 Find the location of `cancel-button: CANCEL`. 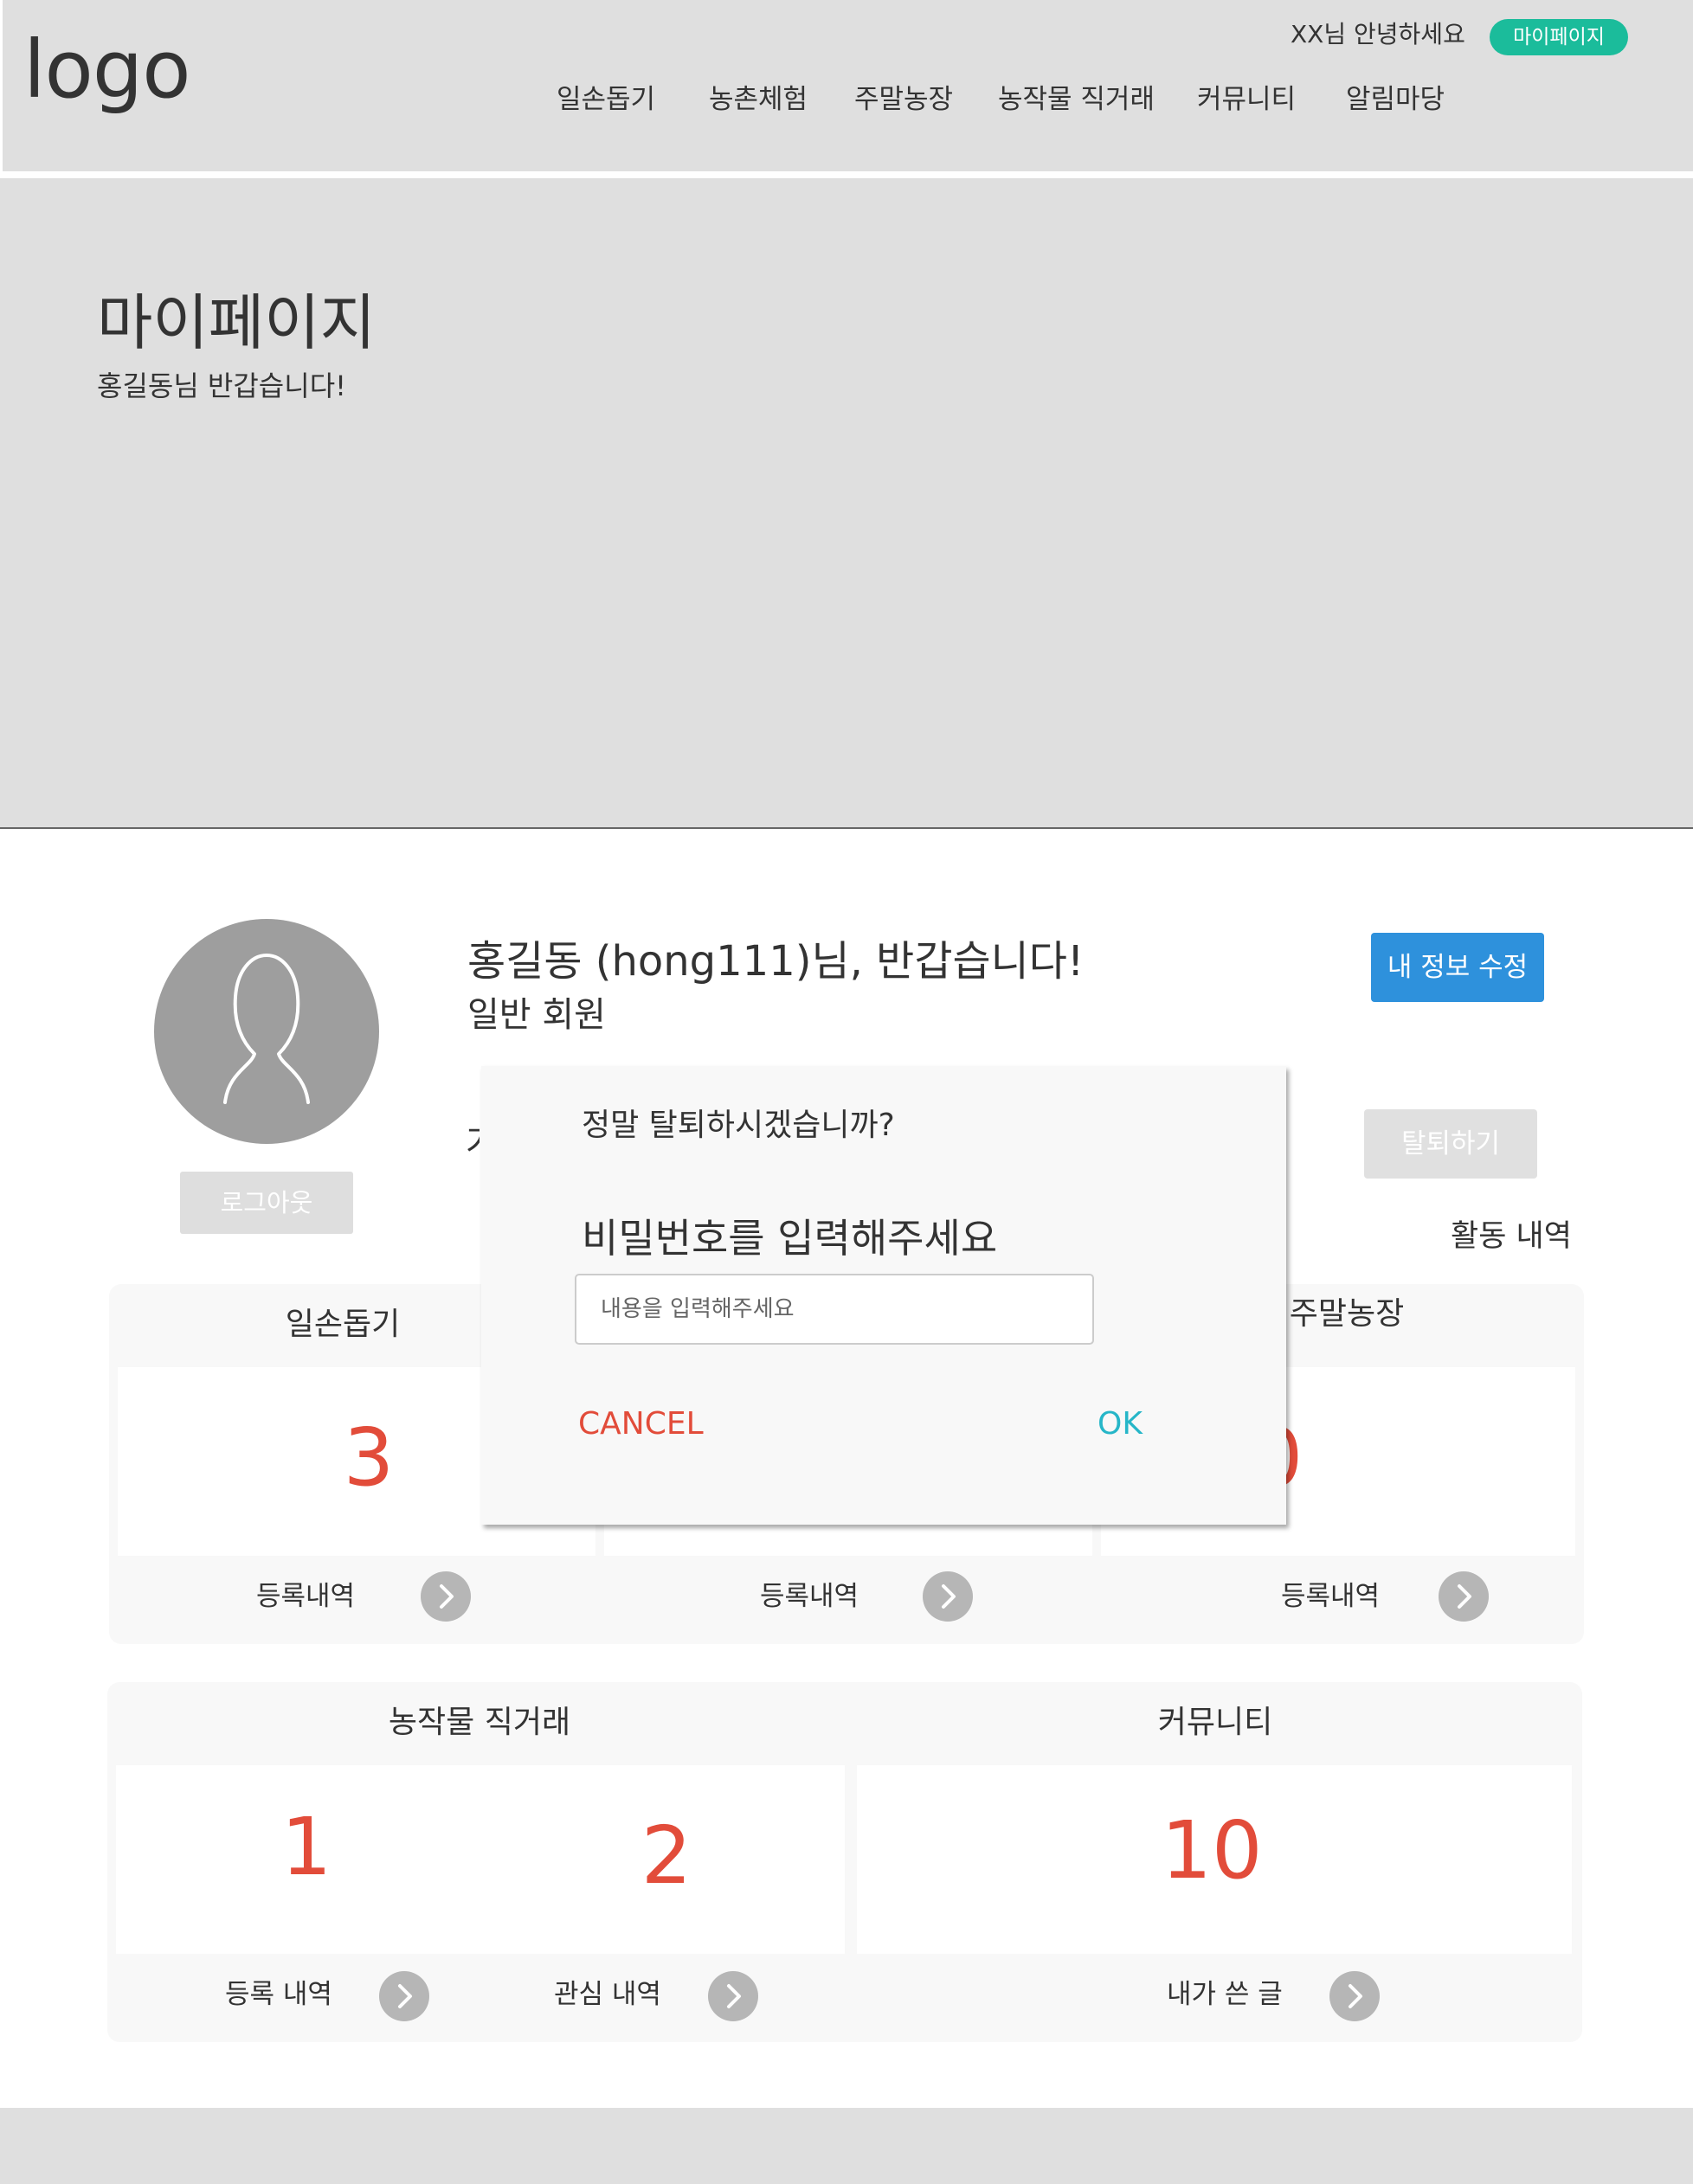

cancel-button: CANCEL is located at coordinates (641, 1424).